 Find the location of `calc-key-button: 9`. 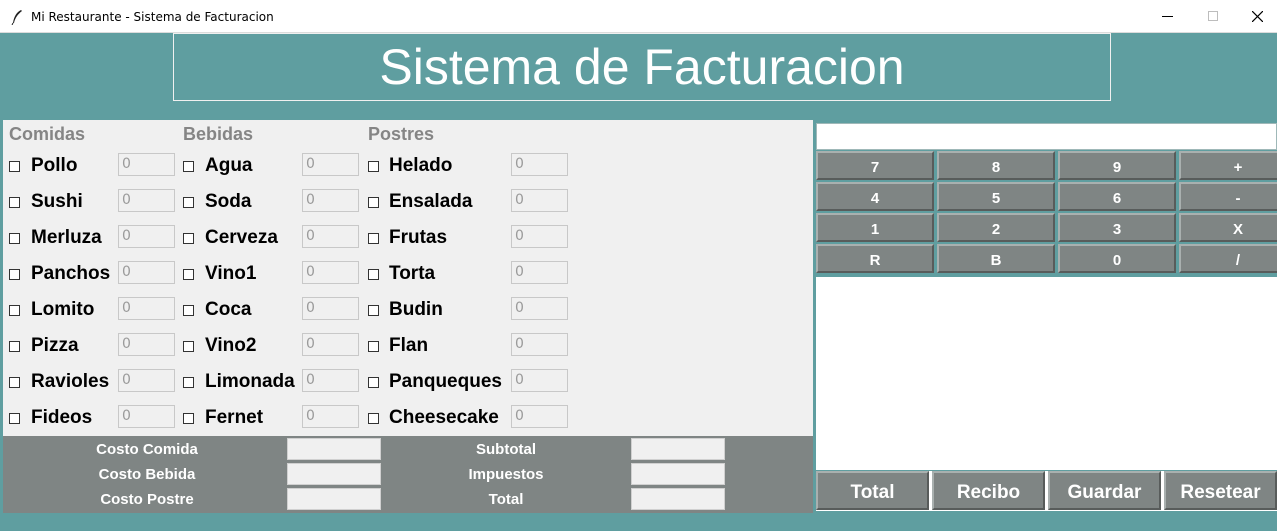

calc-key-button: 9 is located at coordinates (1117, 165).